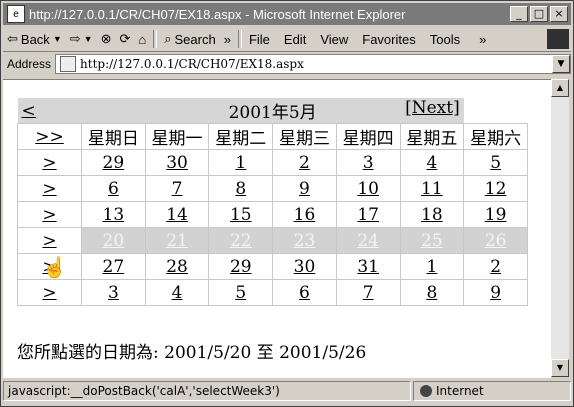 This screenshot has width=574, height=407. Describe the element at coordinates (142, 39) in the screenshot. I see `home-button: ⌂` at that location.